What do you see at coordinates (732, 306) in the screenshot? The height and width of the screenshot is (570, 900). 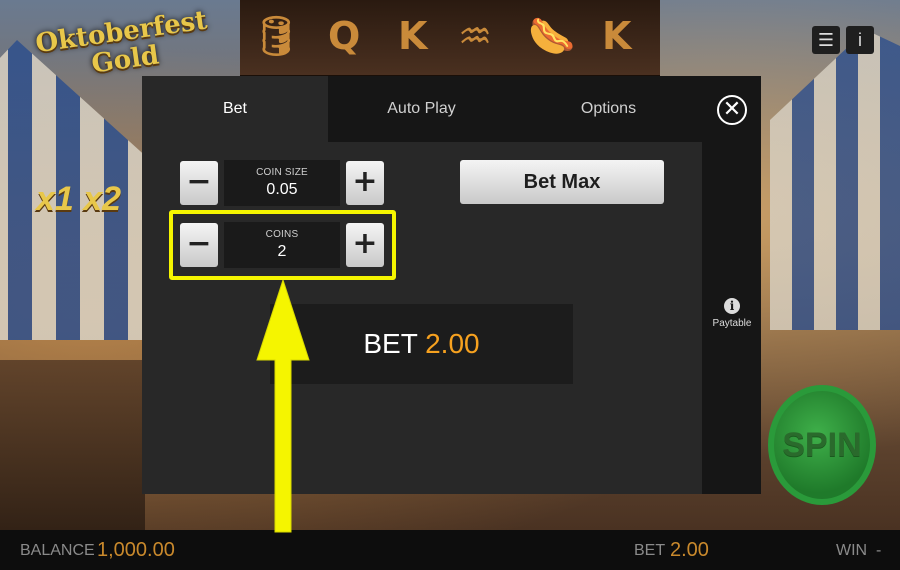 I see `info-circle-icon: i` at bounding box center [732, 306].